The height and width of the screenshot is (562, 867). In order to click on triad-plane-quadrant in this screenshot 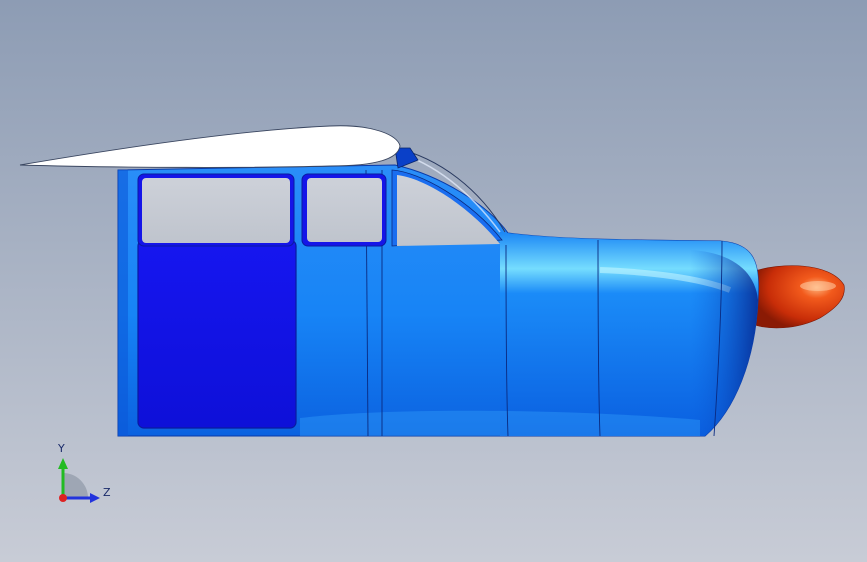, I will do `click(75, 485)`.